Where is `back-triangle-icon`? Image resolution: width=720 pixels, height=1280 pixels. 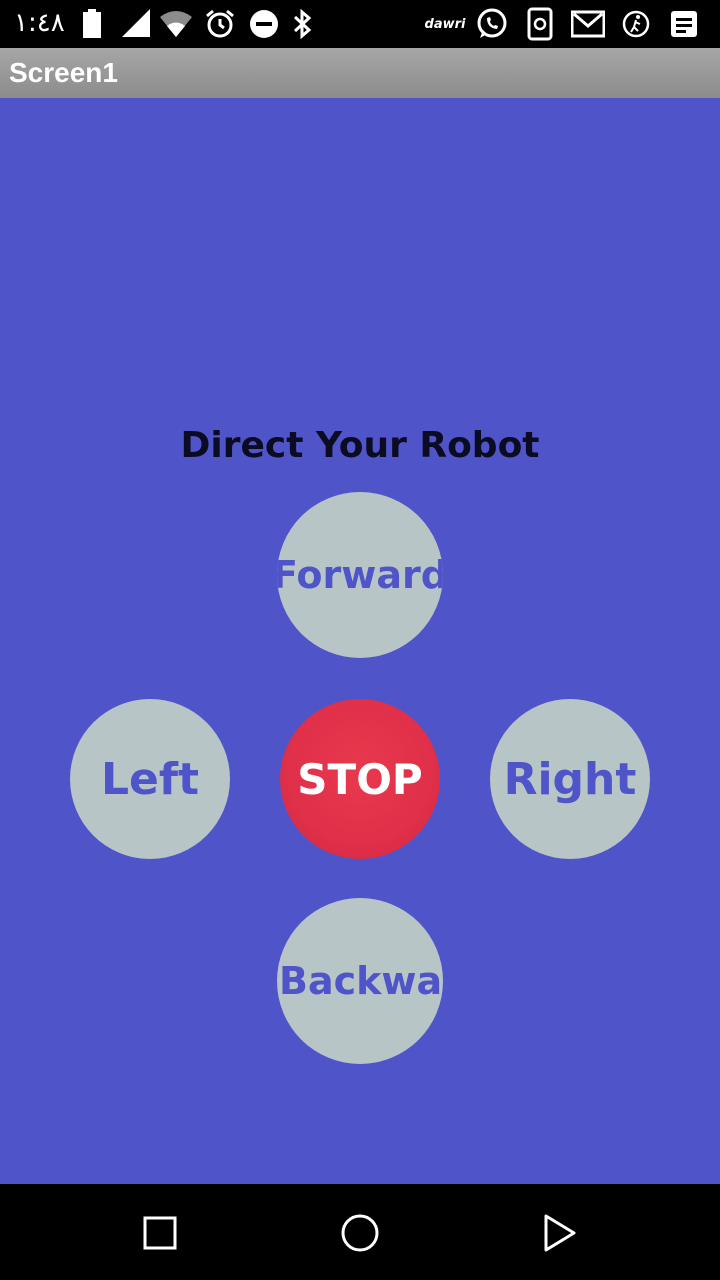 back-triangle-icon is located at coordinates (560, 1233).